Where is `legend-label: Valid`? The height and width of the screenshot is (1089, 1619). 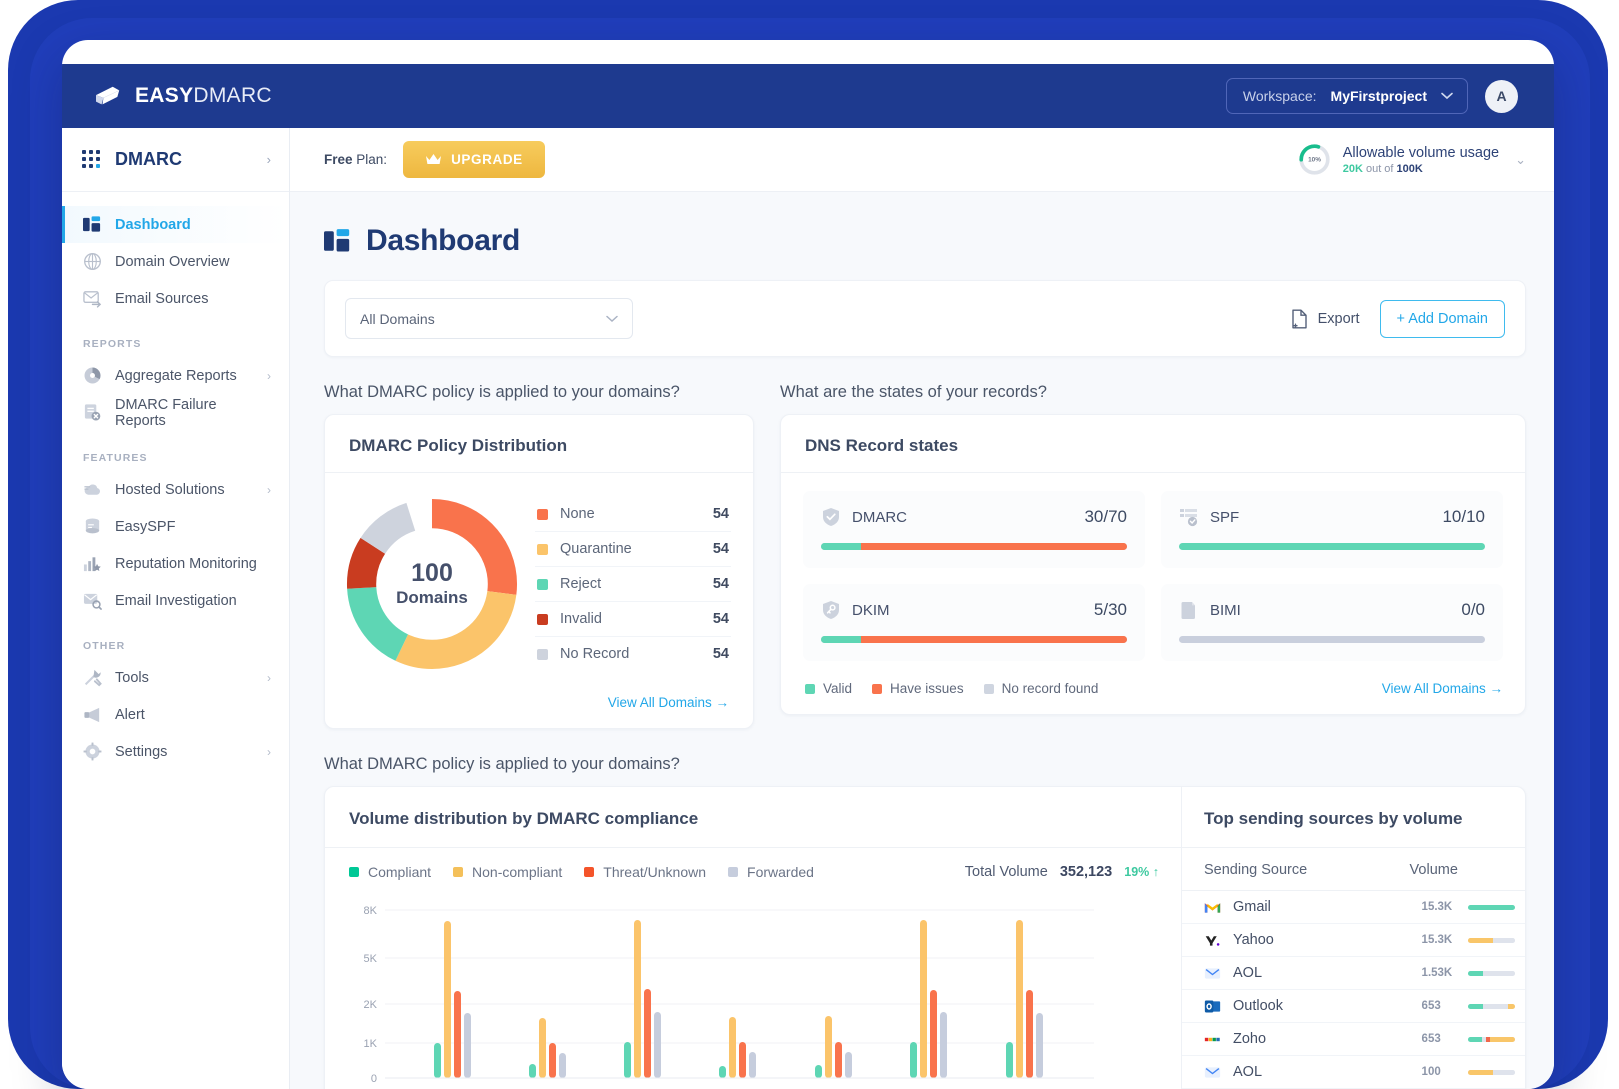
legend-label: Valid is located at coordinates (838, 688).